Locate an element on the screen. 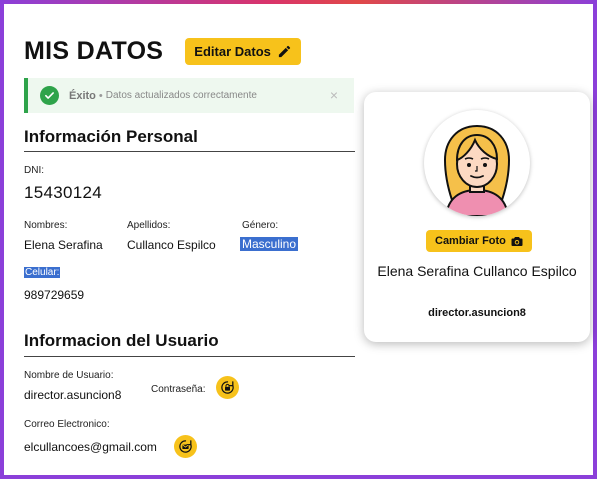  surnames-value: Cullanco Espilco is located at coordinates (171, 245).